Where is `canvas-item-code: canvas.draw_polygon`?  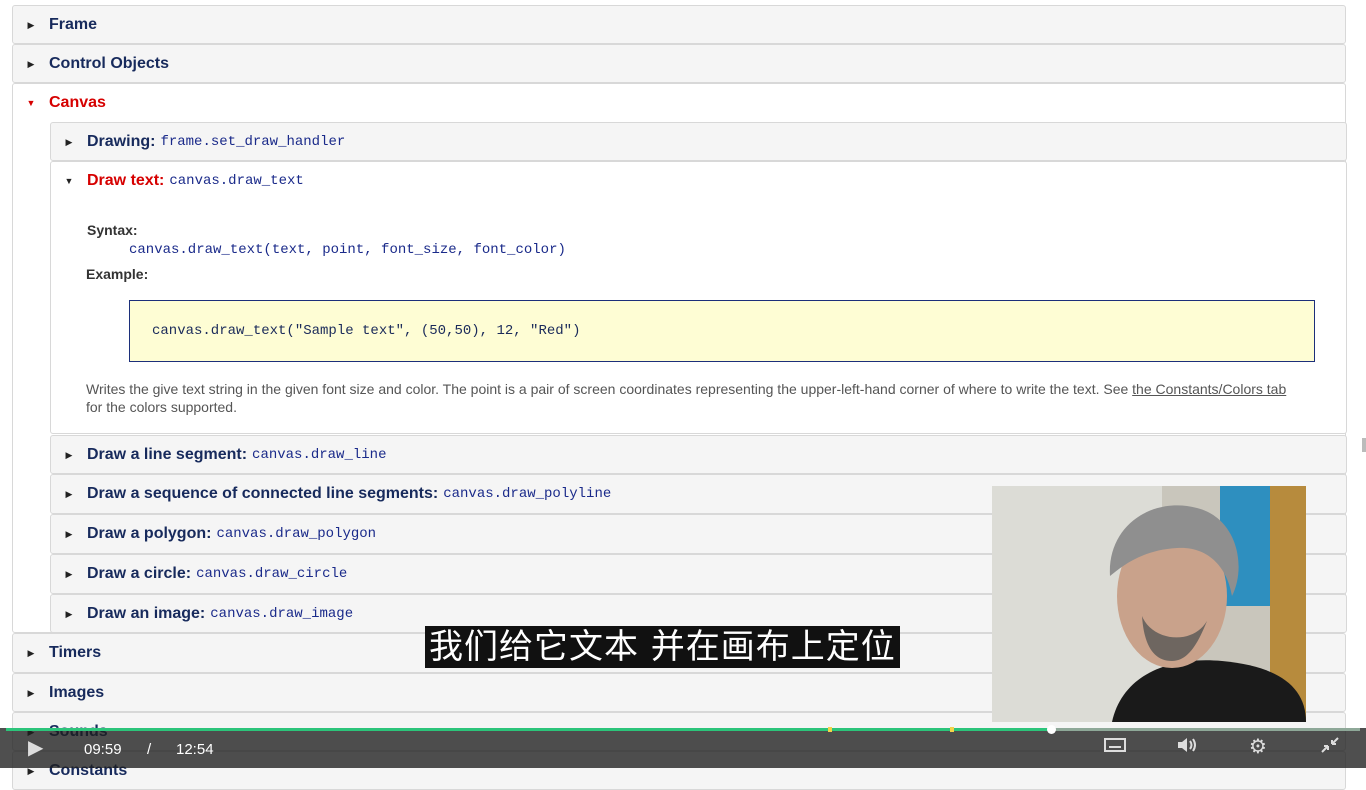 canvas-item-code: canvas.draw_polygon is located at coordinates (296, 534).